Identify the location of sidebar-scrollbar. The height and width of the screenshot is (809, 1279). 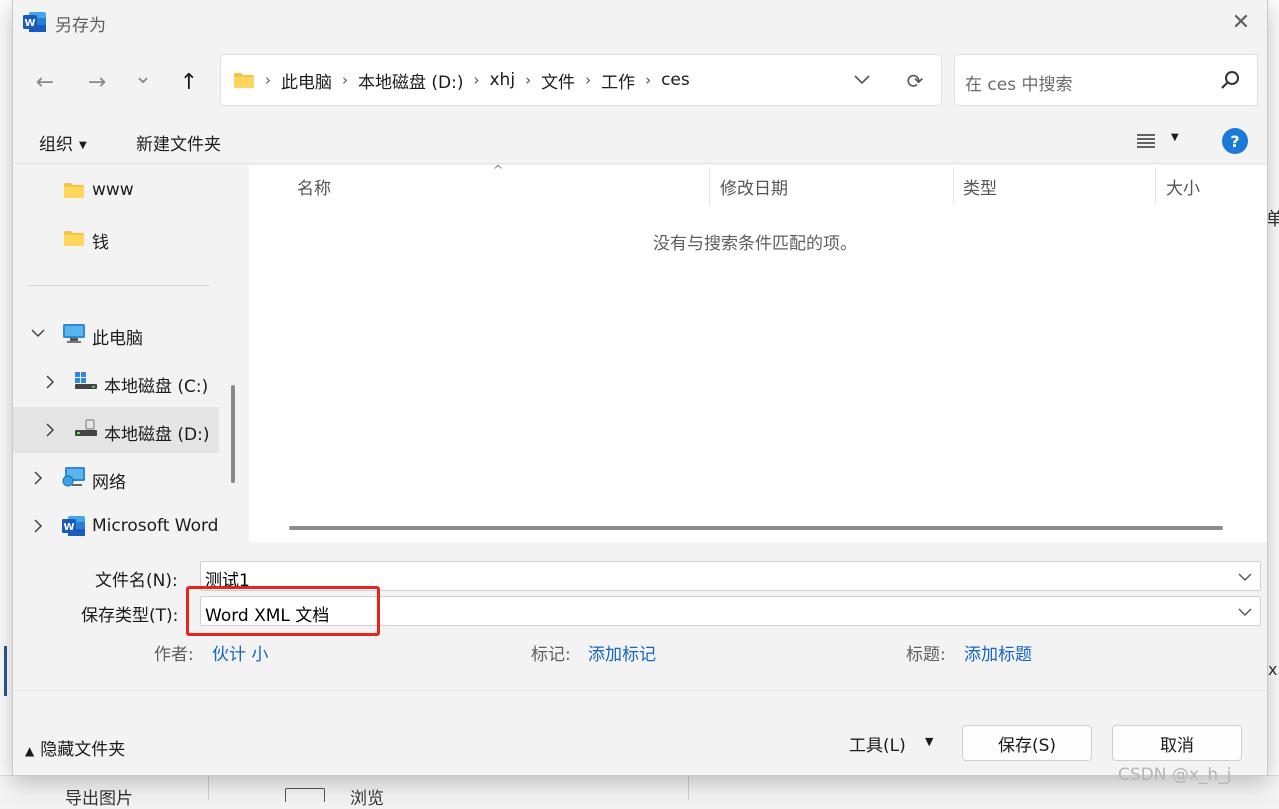
(233, 434).